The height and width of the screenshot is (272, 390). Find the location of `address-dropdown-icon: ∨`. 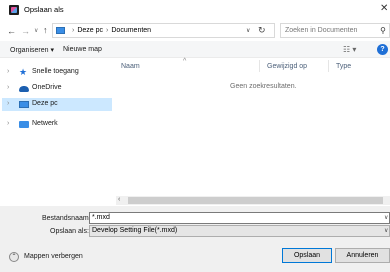

address-dropdown-icon: ∨ is located at coordinates (248, 30).